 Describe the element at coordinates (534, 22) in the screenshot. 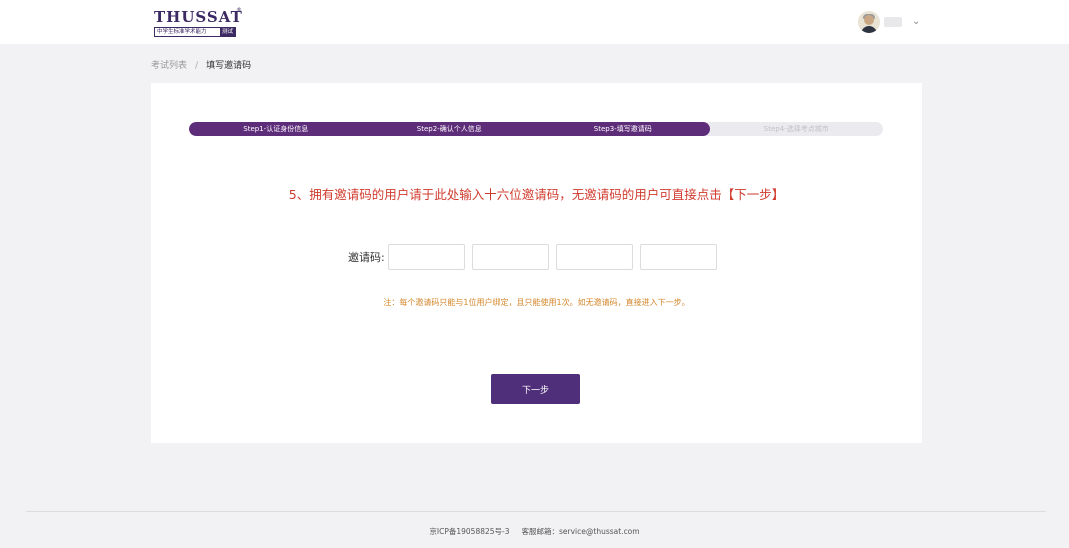

I see `top-header: THUSSAT ® 中学生标准学术能力 测试 ⌄` at that location.